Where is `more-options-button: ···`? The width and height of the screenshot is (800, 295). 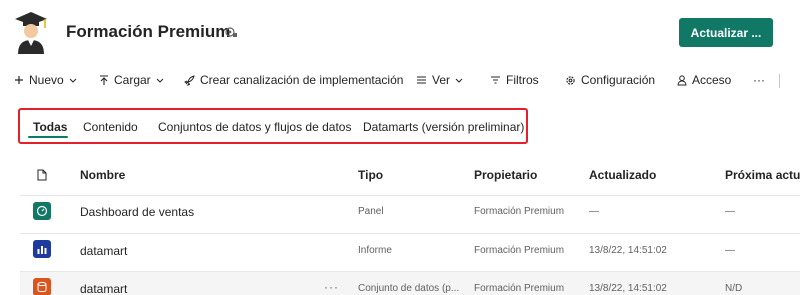
more-options-button: ··· is located at coordinates (759, 80).